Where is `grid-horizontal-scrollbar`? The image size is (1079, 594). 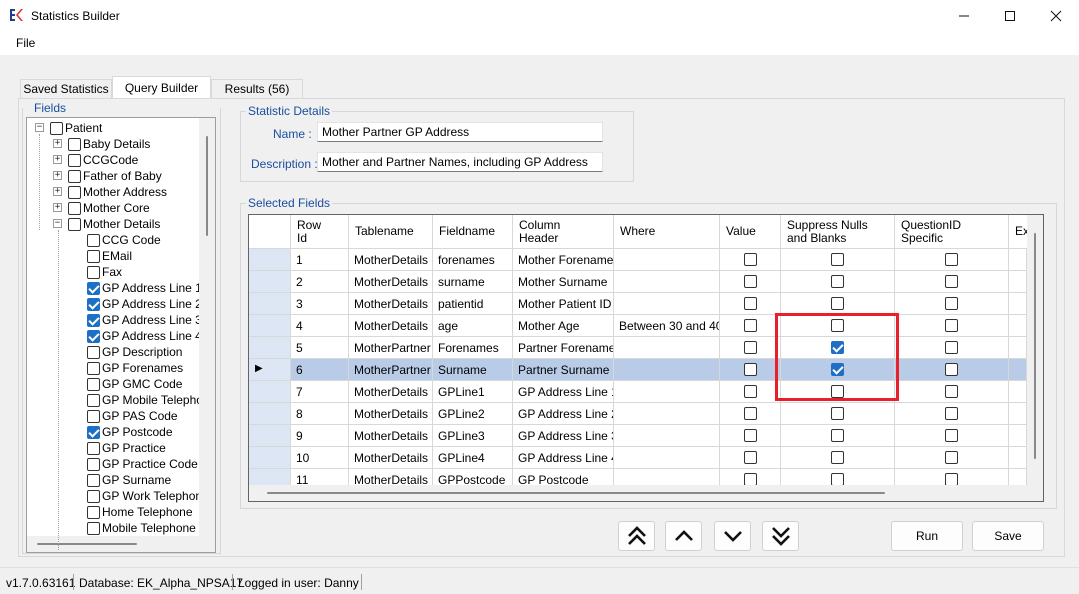 grid-horizontal-scrollbar is located at coordinates (646, 493).